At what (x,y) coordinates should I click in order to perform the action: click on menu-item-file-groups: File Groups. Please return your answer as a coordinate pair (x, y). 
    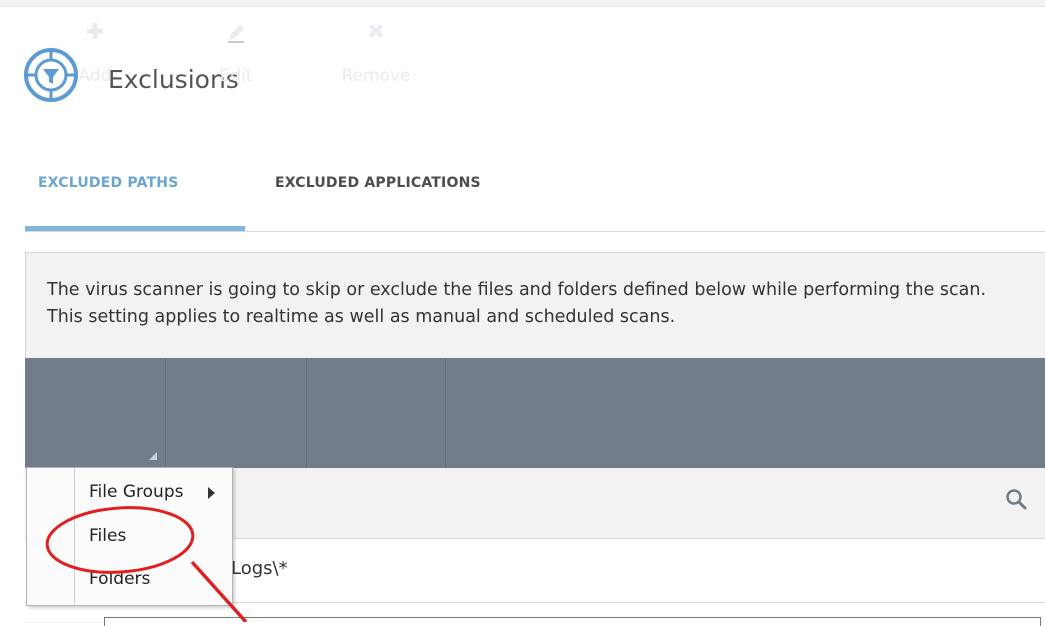
    Looking at the image, I should click on (153, 493).